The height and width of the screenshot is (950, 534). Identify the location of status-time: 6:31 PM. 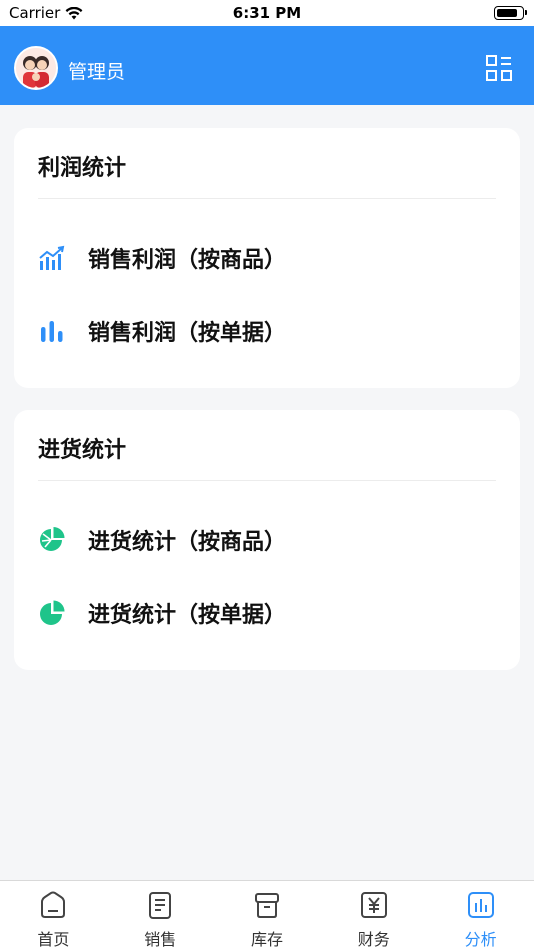
(267, 13).